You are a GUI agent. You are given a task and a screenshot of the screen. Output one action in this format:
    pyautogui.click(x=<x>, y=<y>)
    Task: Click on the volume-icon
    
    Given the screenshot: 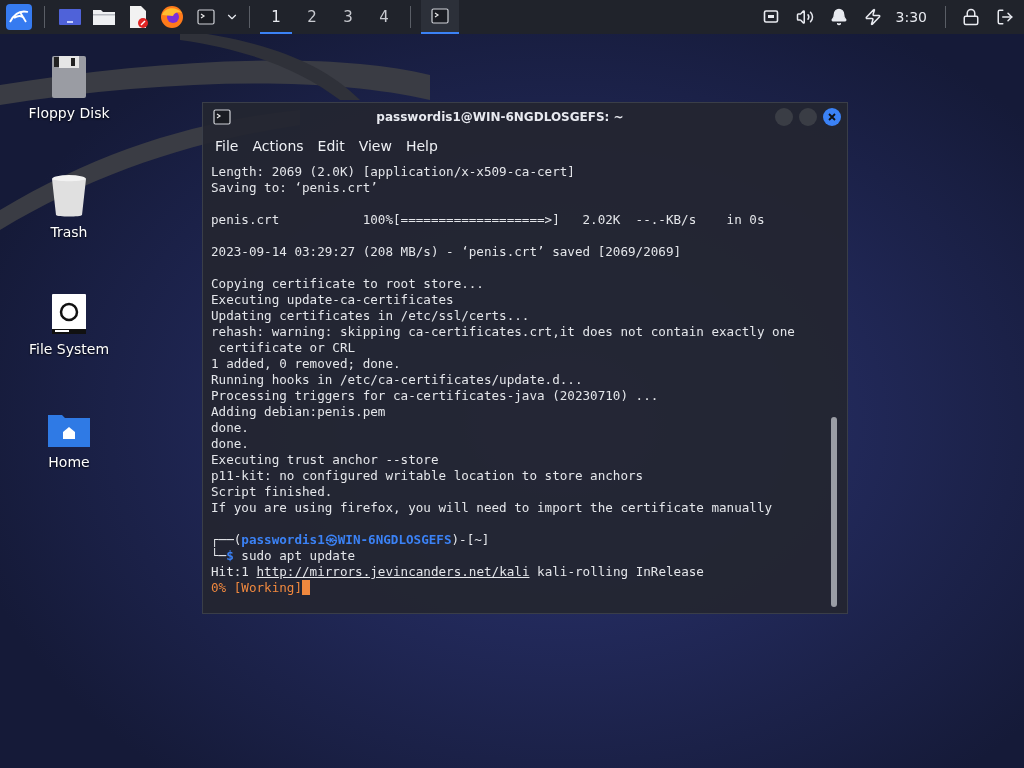 What is the action you would take?
    pyautogui.click(x=804, y=17)
    